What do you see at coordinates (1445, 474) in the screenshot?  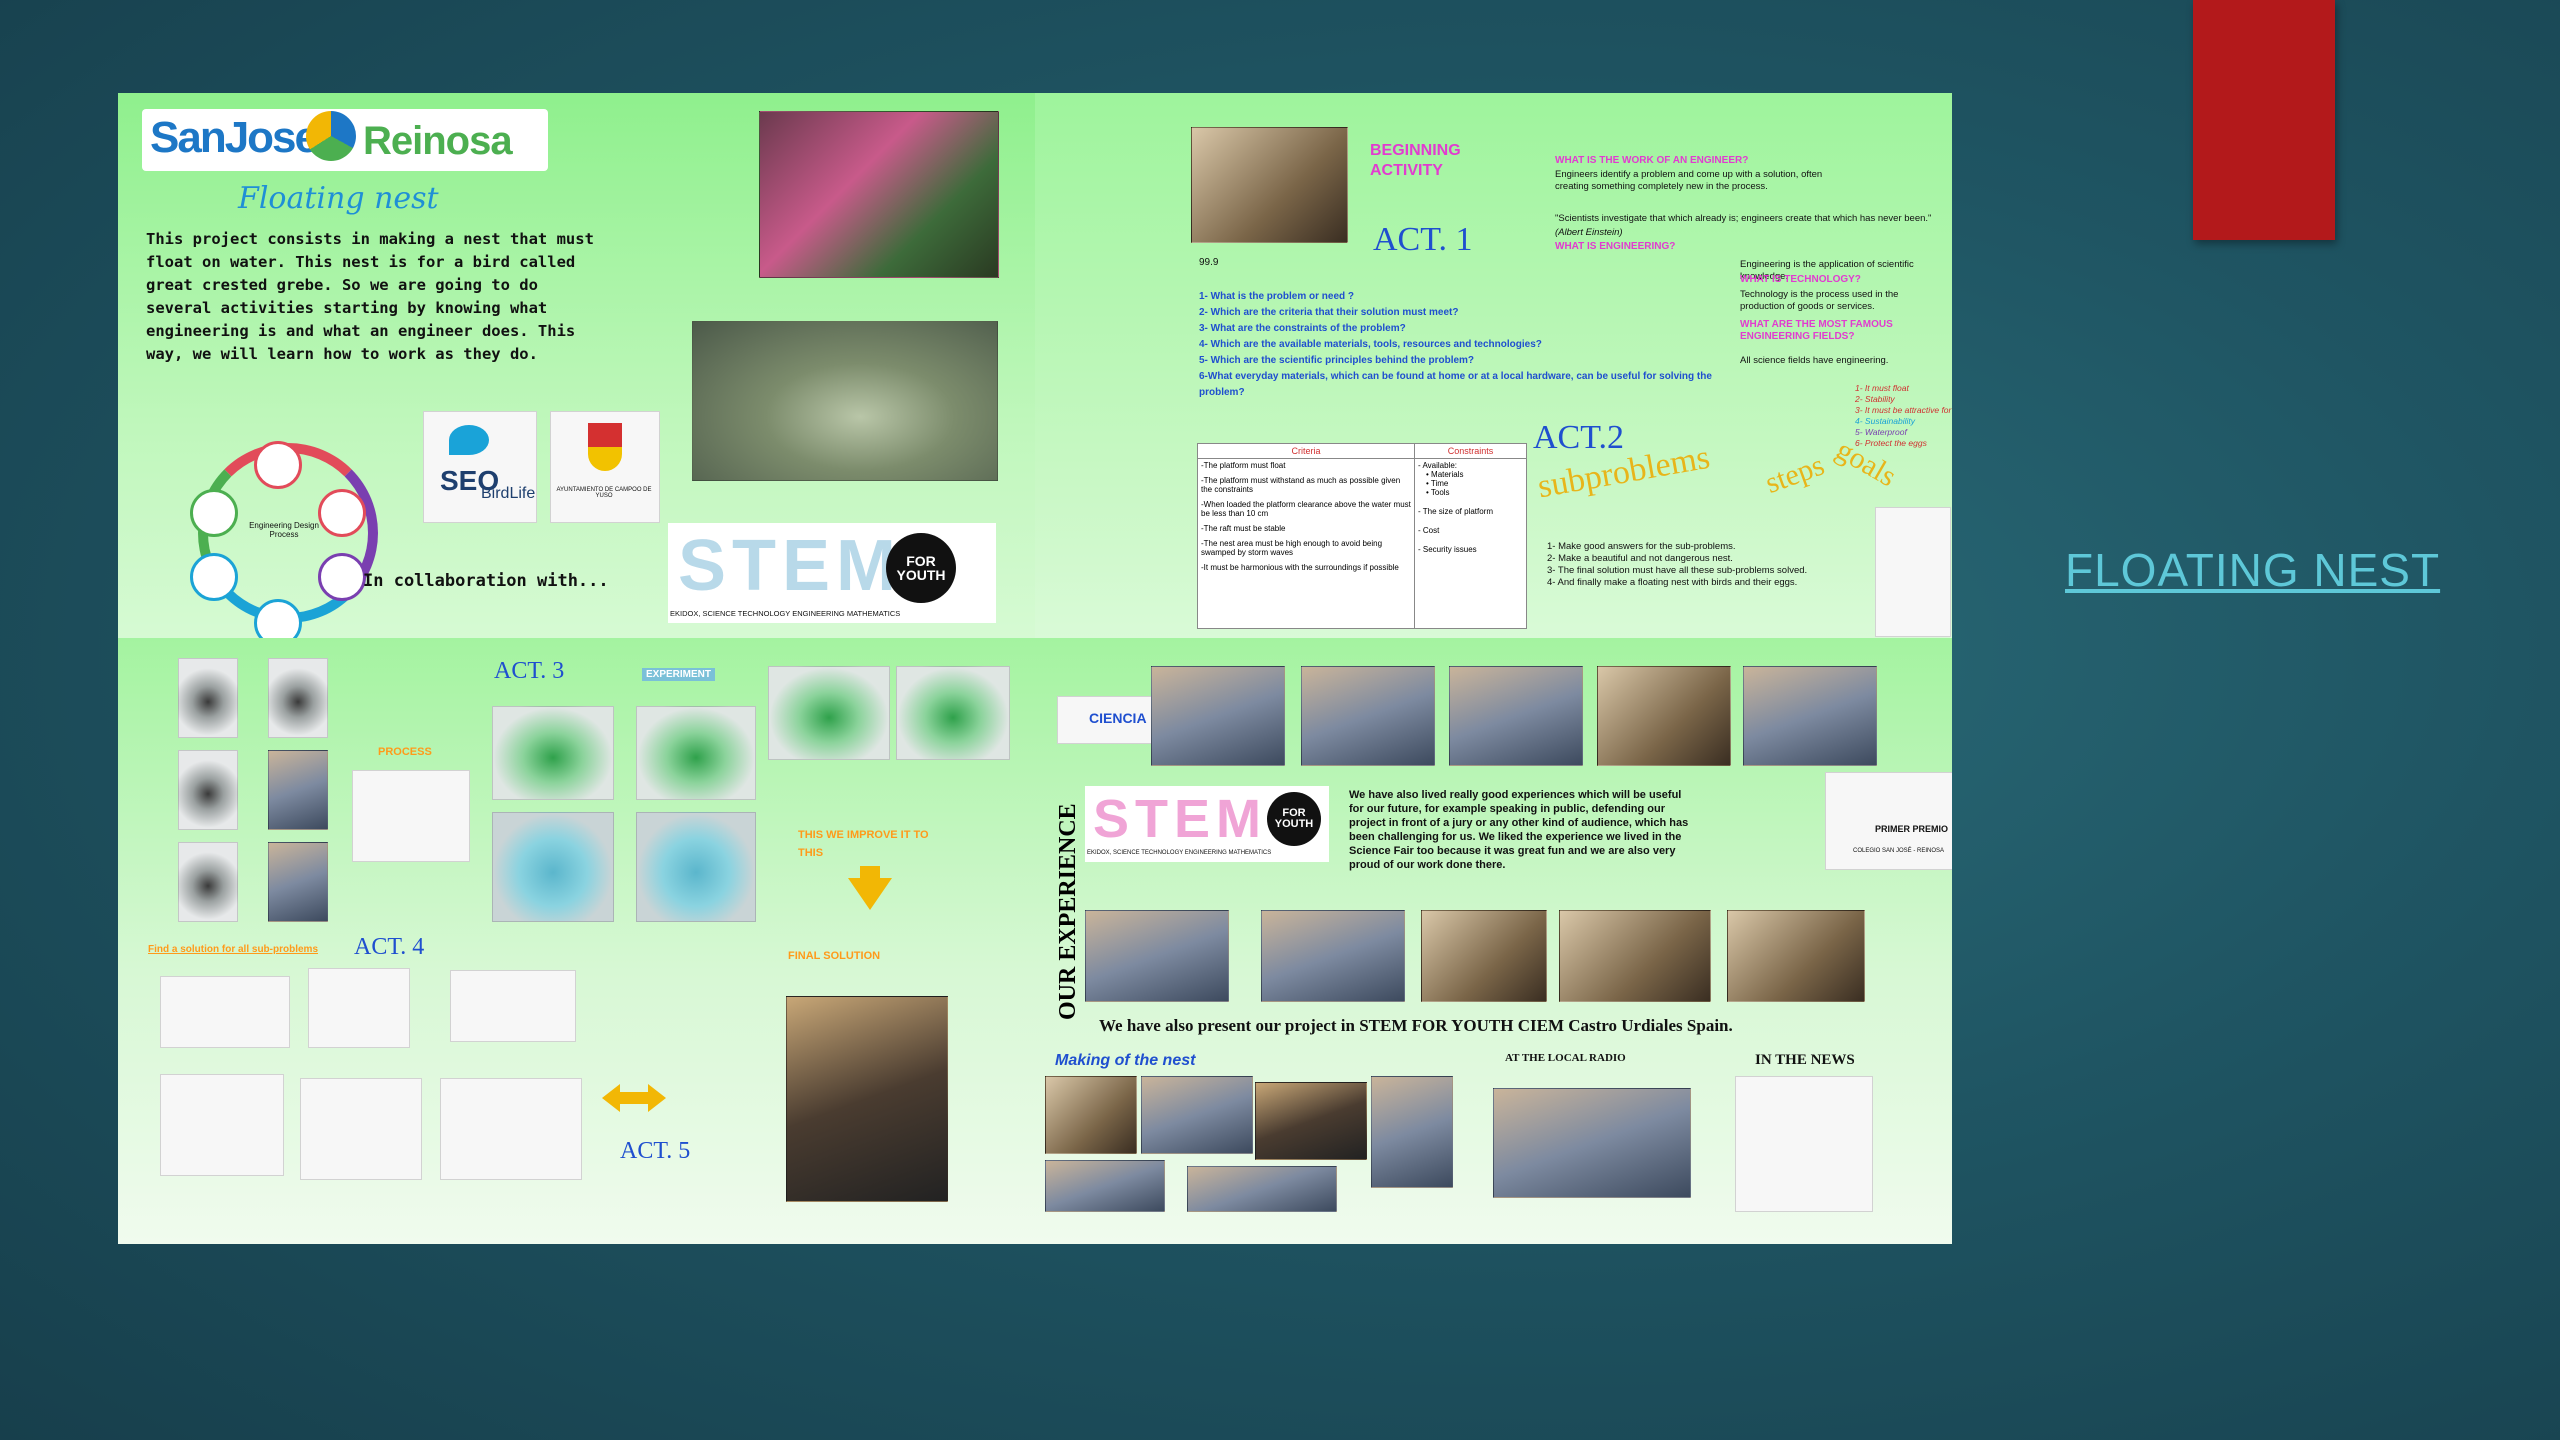 I see `constraint-item: • Materials` at bounding box center [1445, 474].